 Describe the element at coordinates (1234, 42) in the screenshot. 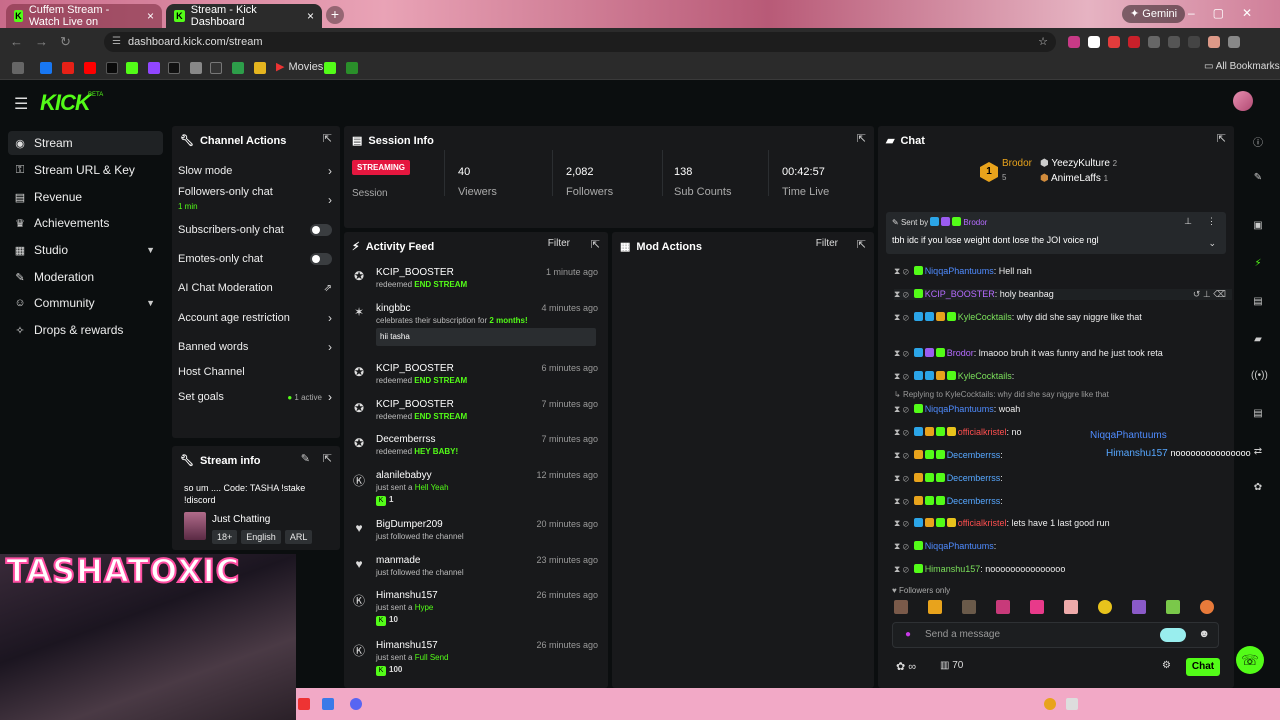

I see `menu-icon` at that location.